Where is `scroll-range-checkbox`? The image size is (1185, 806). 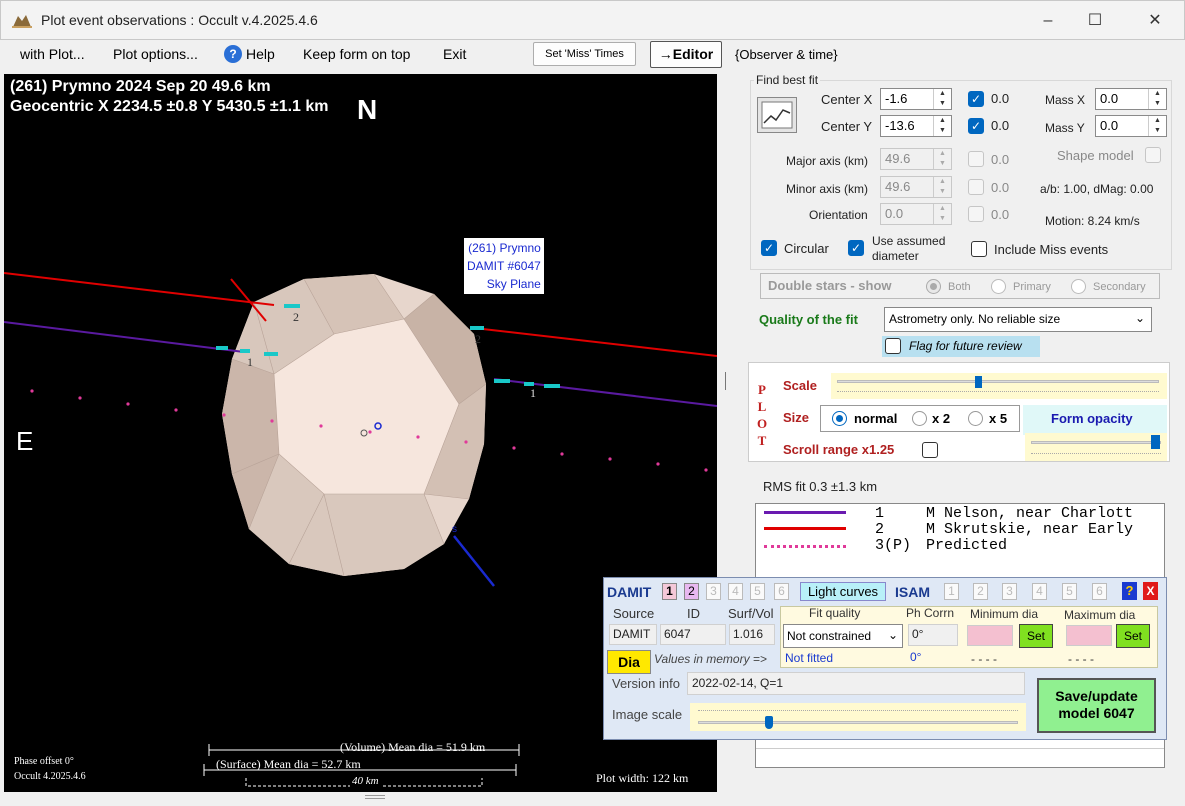
scroll-range-checkbox is located at coordinates (930, 450).